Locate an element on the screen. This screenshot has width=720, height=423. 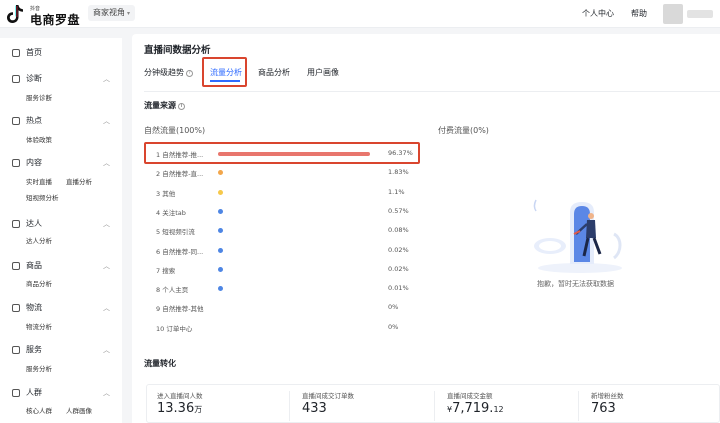
sidebar-item-creator-analysis: 达人分析 is located at coordinates (39, 240).